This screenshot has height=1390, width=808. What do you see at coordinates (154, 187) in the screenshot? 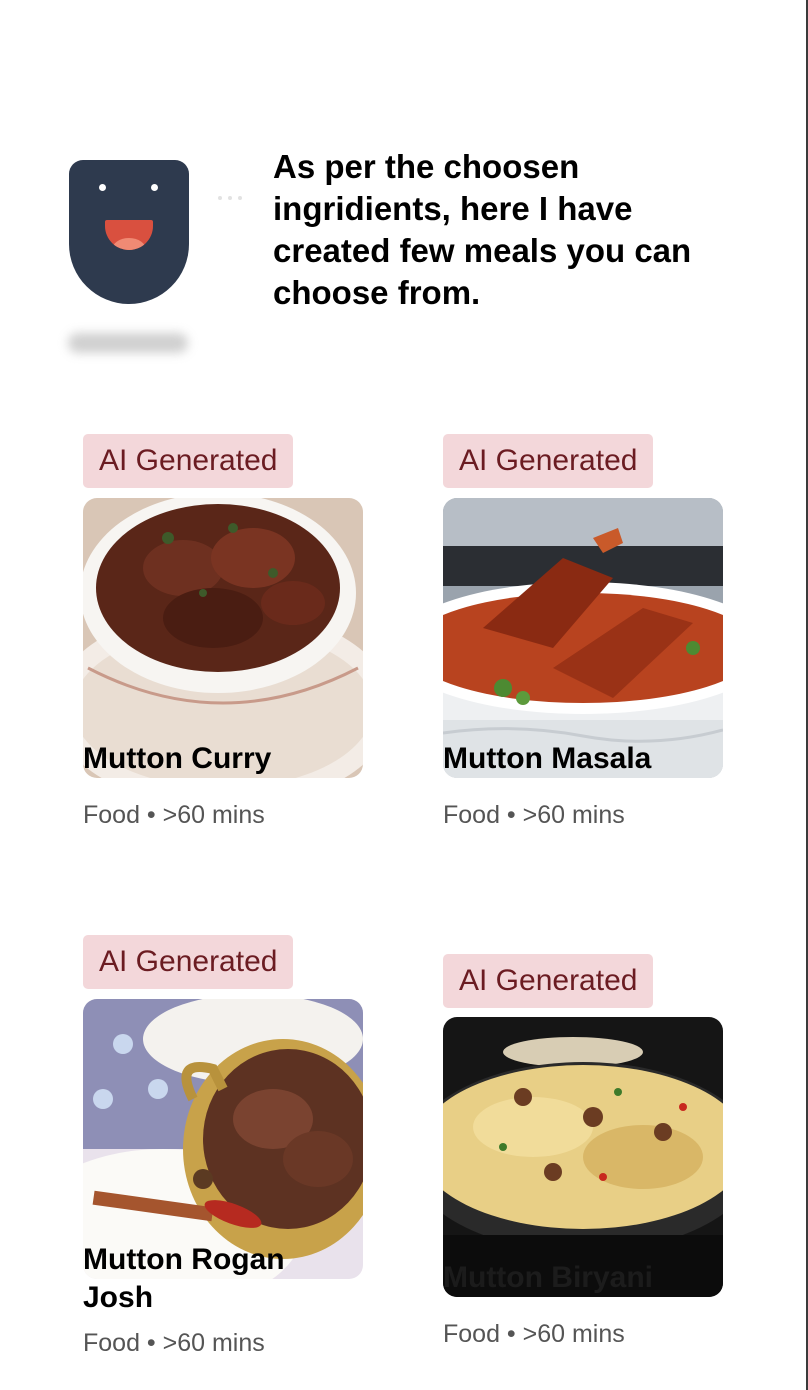
I see `mascot-right-eye` at bounding box center [154, 187].